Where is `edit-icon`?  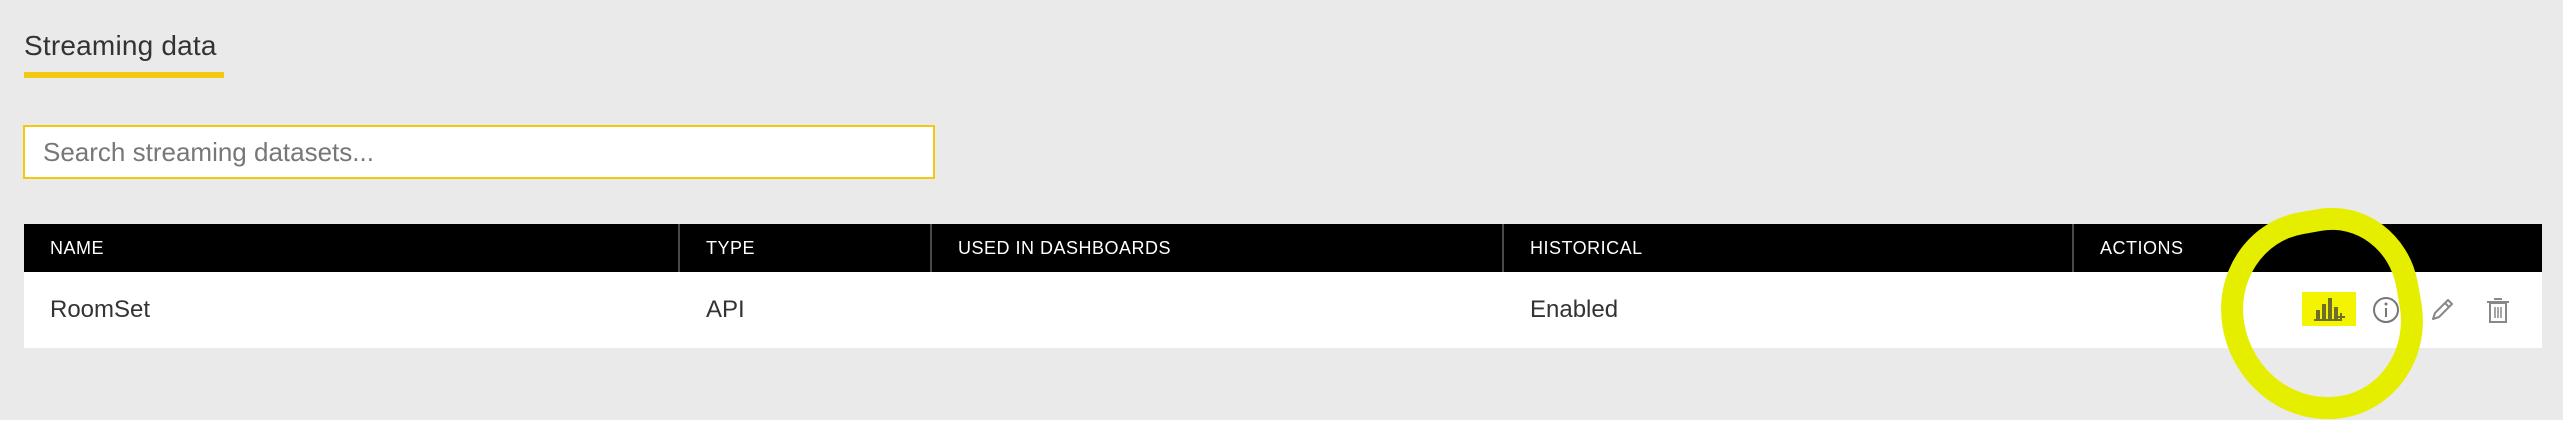
edit-icon is located at coordinates (2442, 309).